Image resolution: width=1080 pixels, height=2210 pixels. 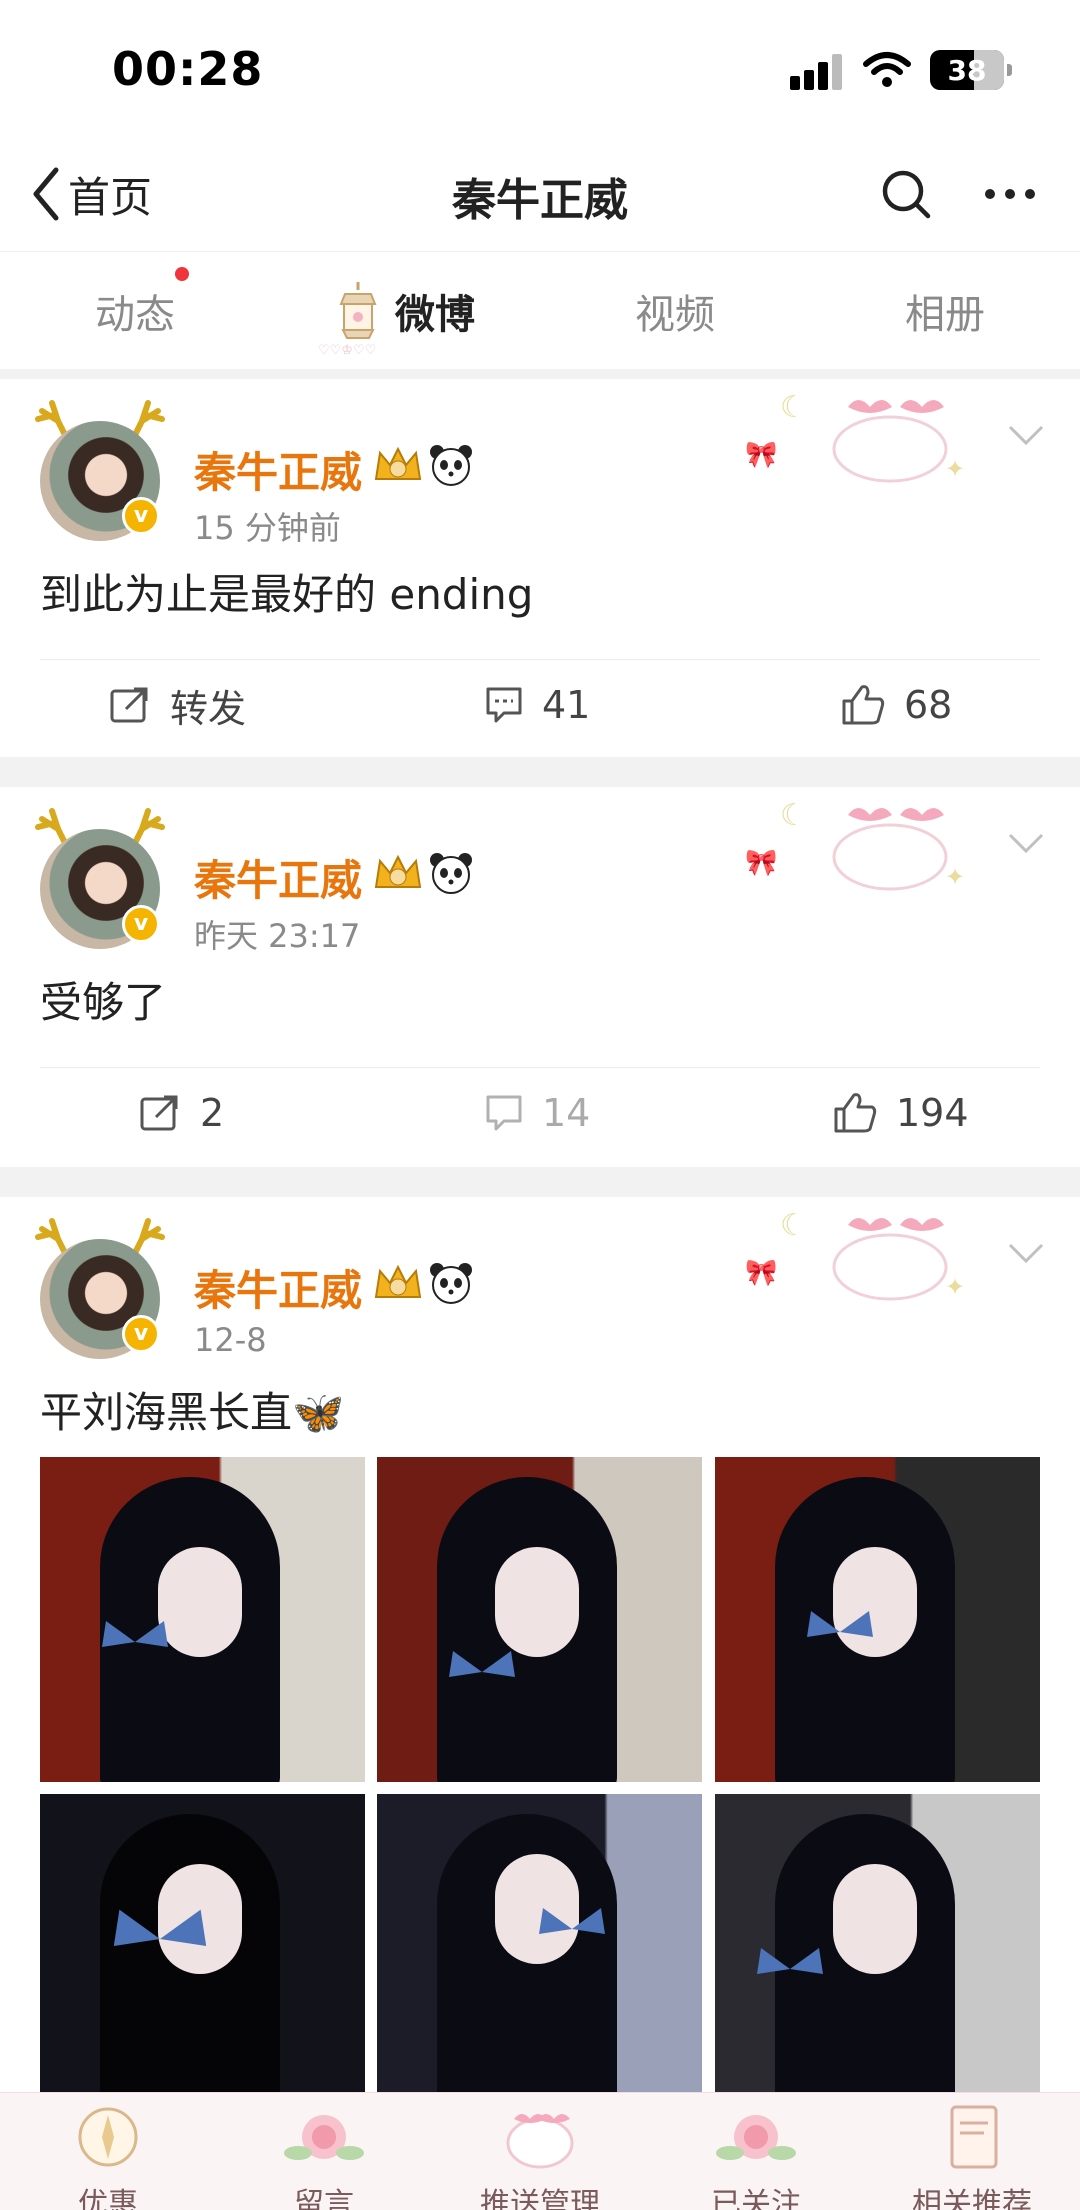 I want to click on book-icon, so click(x=974, y=2137).